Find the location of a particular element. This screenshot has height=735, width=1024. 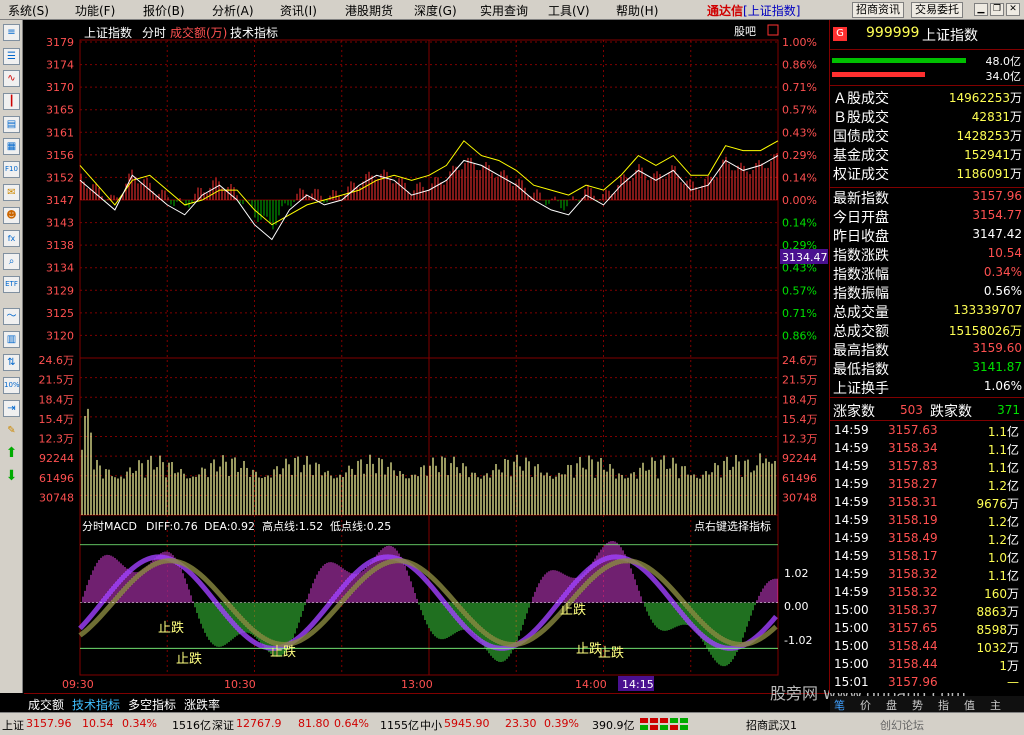

tick-time: 14:59 is located at coordinates (851, 574).